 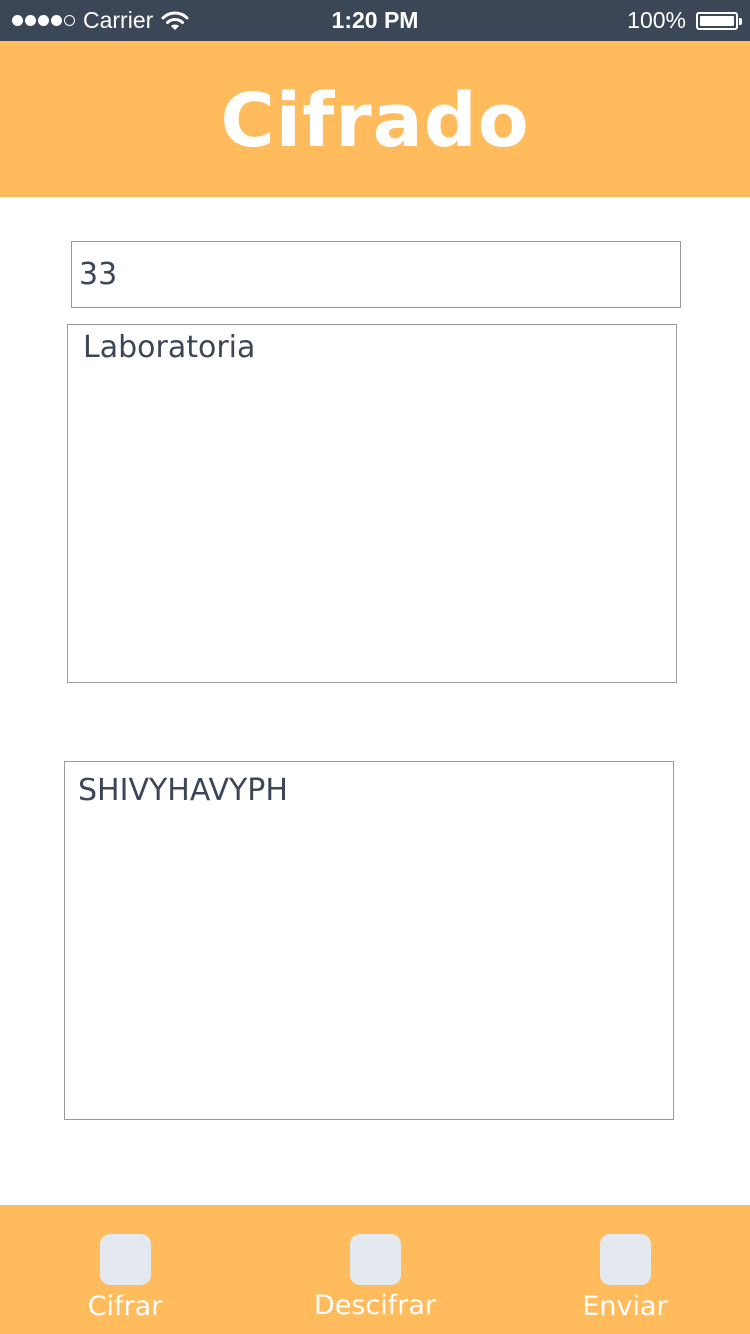 I want to click on enviar-tab-icon, so click(x=625, y=1259).